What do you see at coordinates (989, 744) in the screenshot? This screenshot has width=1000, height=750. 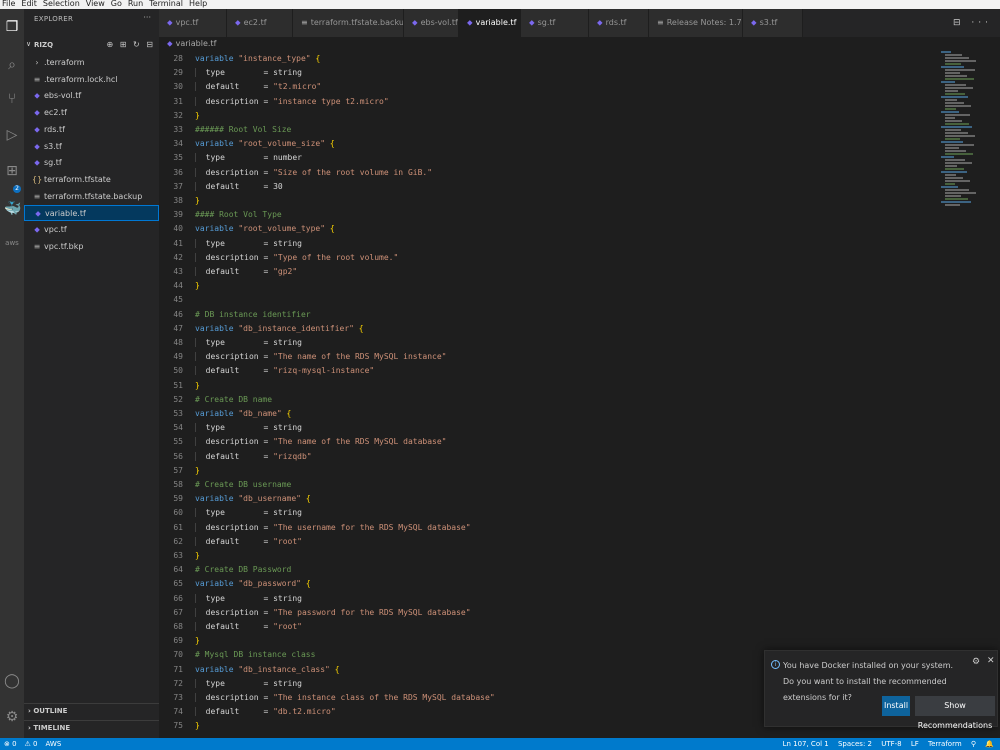 I see `notifications-bell-icon: 🔔` at bounding box center [989, 744].